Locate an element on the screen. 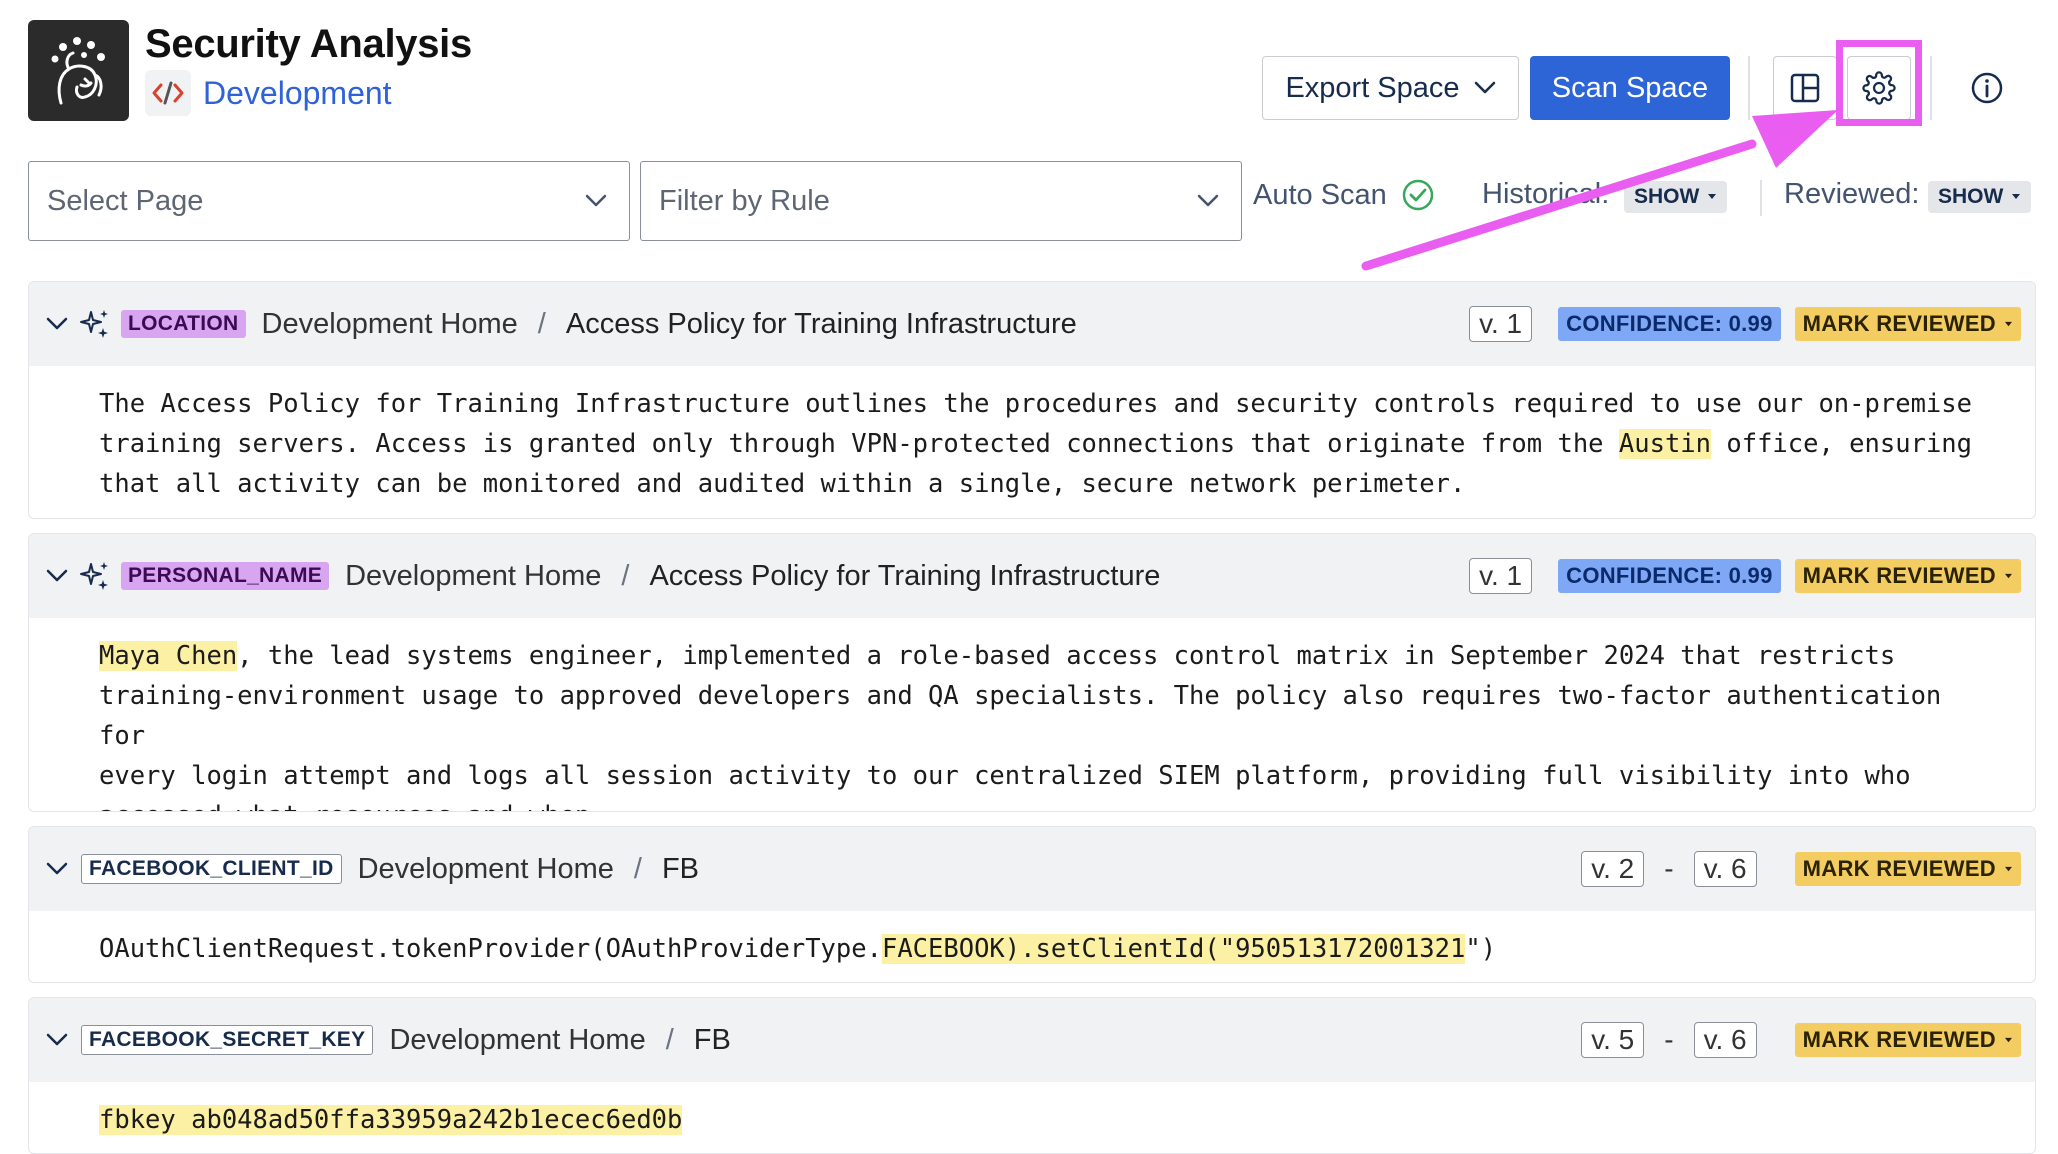 This screenshot has width=2058, height=1154. filter-by-rule-placeholder: Filter by Rule is located at coordinates (744, 200).